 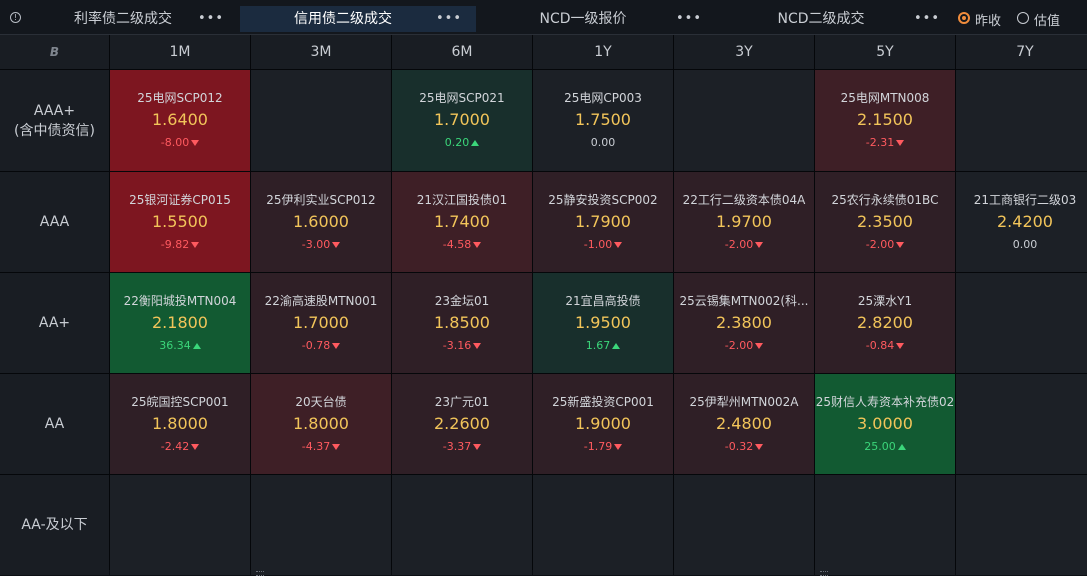 I want to click on bond-yield: 2.3800, so click(x=744, y=322).